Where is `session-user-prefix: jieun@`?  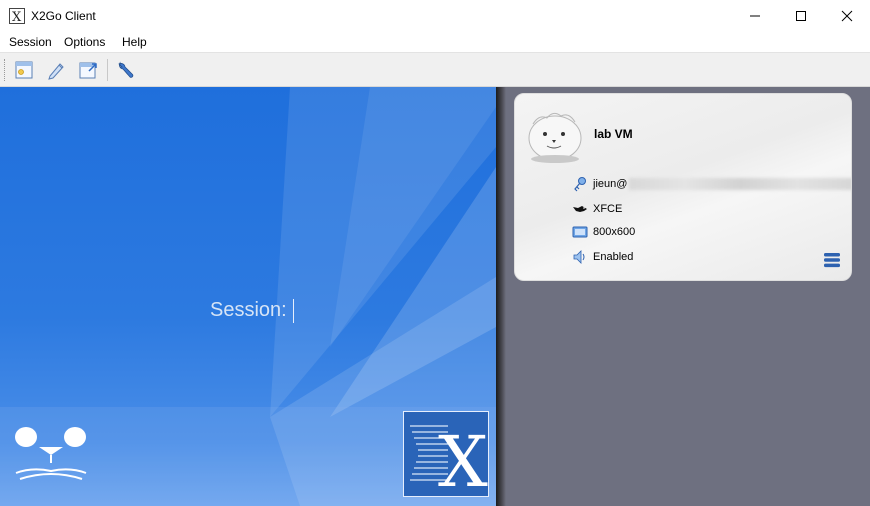 session-user-prefix: jieun@ is located at coordinates (610, 183).